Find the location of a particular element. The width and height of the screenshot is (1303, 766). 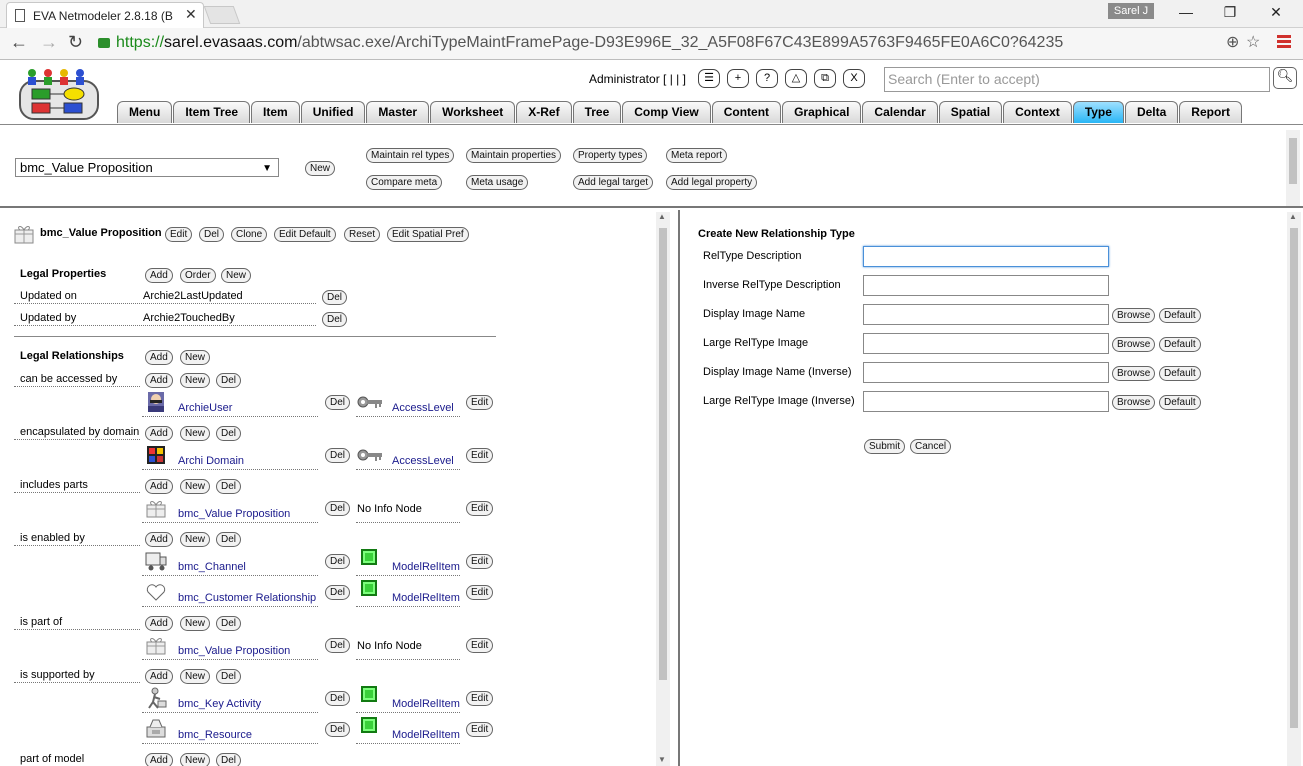

tab-delta: Delta is located at coordinates (1151, 112).